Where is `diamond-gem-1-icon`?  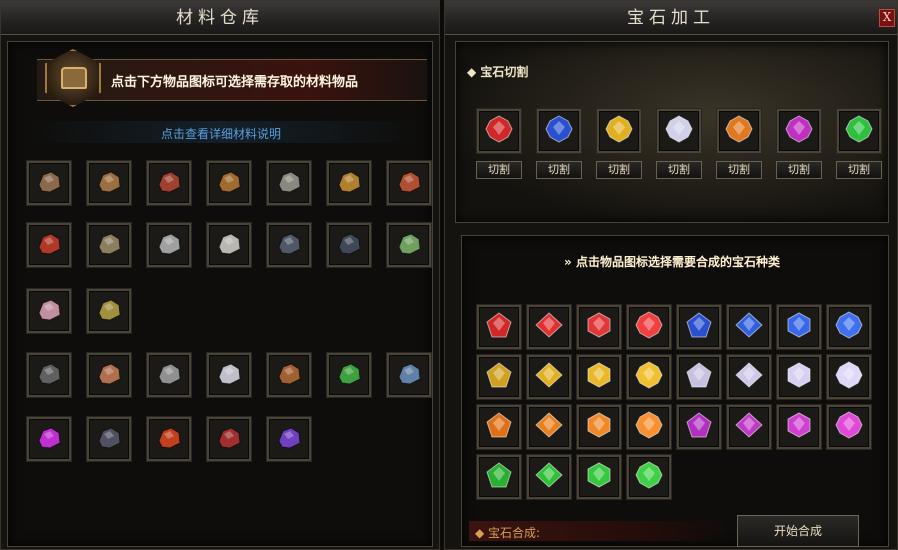 diamond-gem-1-icon is located at coordinates (699, 377).